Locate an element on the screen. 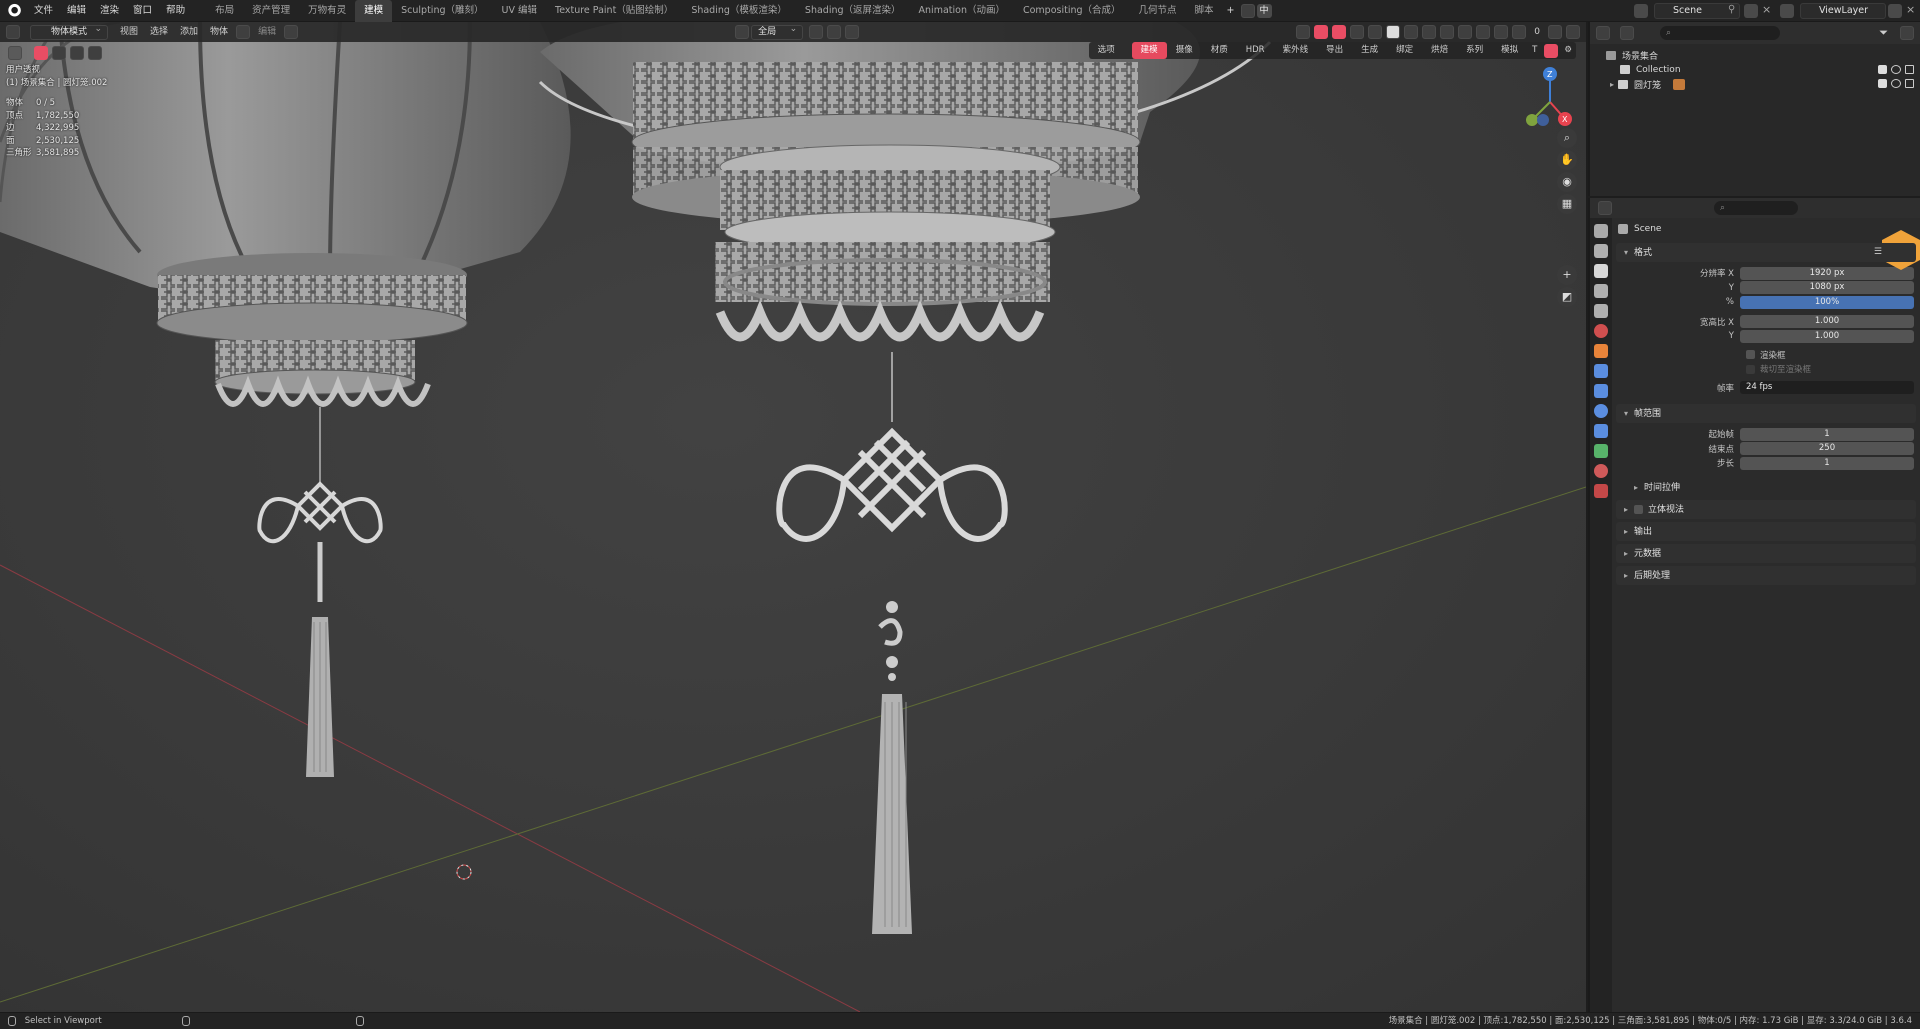 Image resolution: width=1920 pixels, height=1029 pixels. delete-scene-icon: × is located at coordinates (1766, 9).